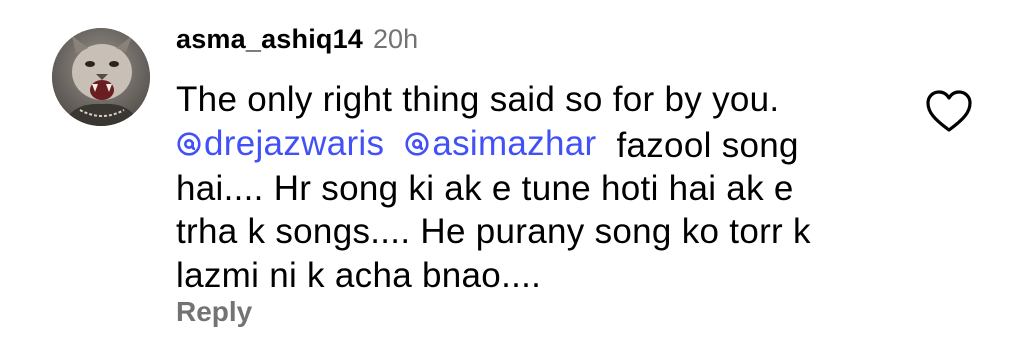  I want to click on mention-name: asimazhar, so click(514, 143).